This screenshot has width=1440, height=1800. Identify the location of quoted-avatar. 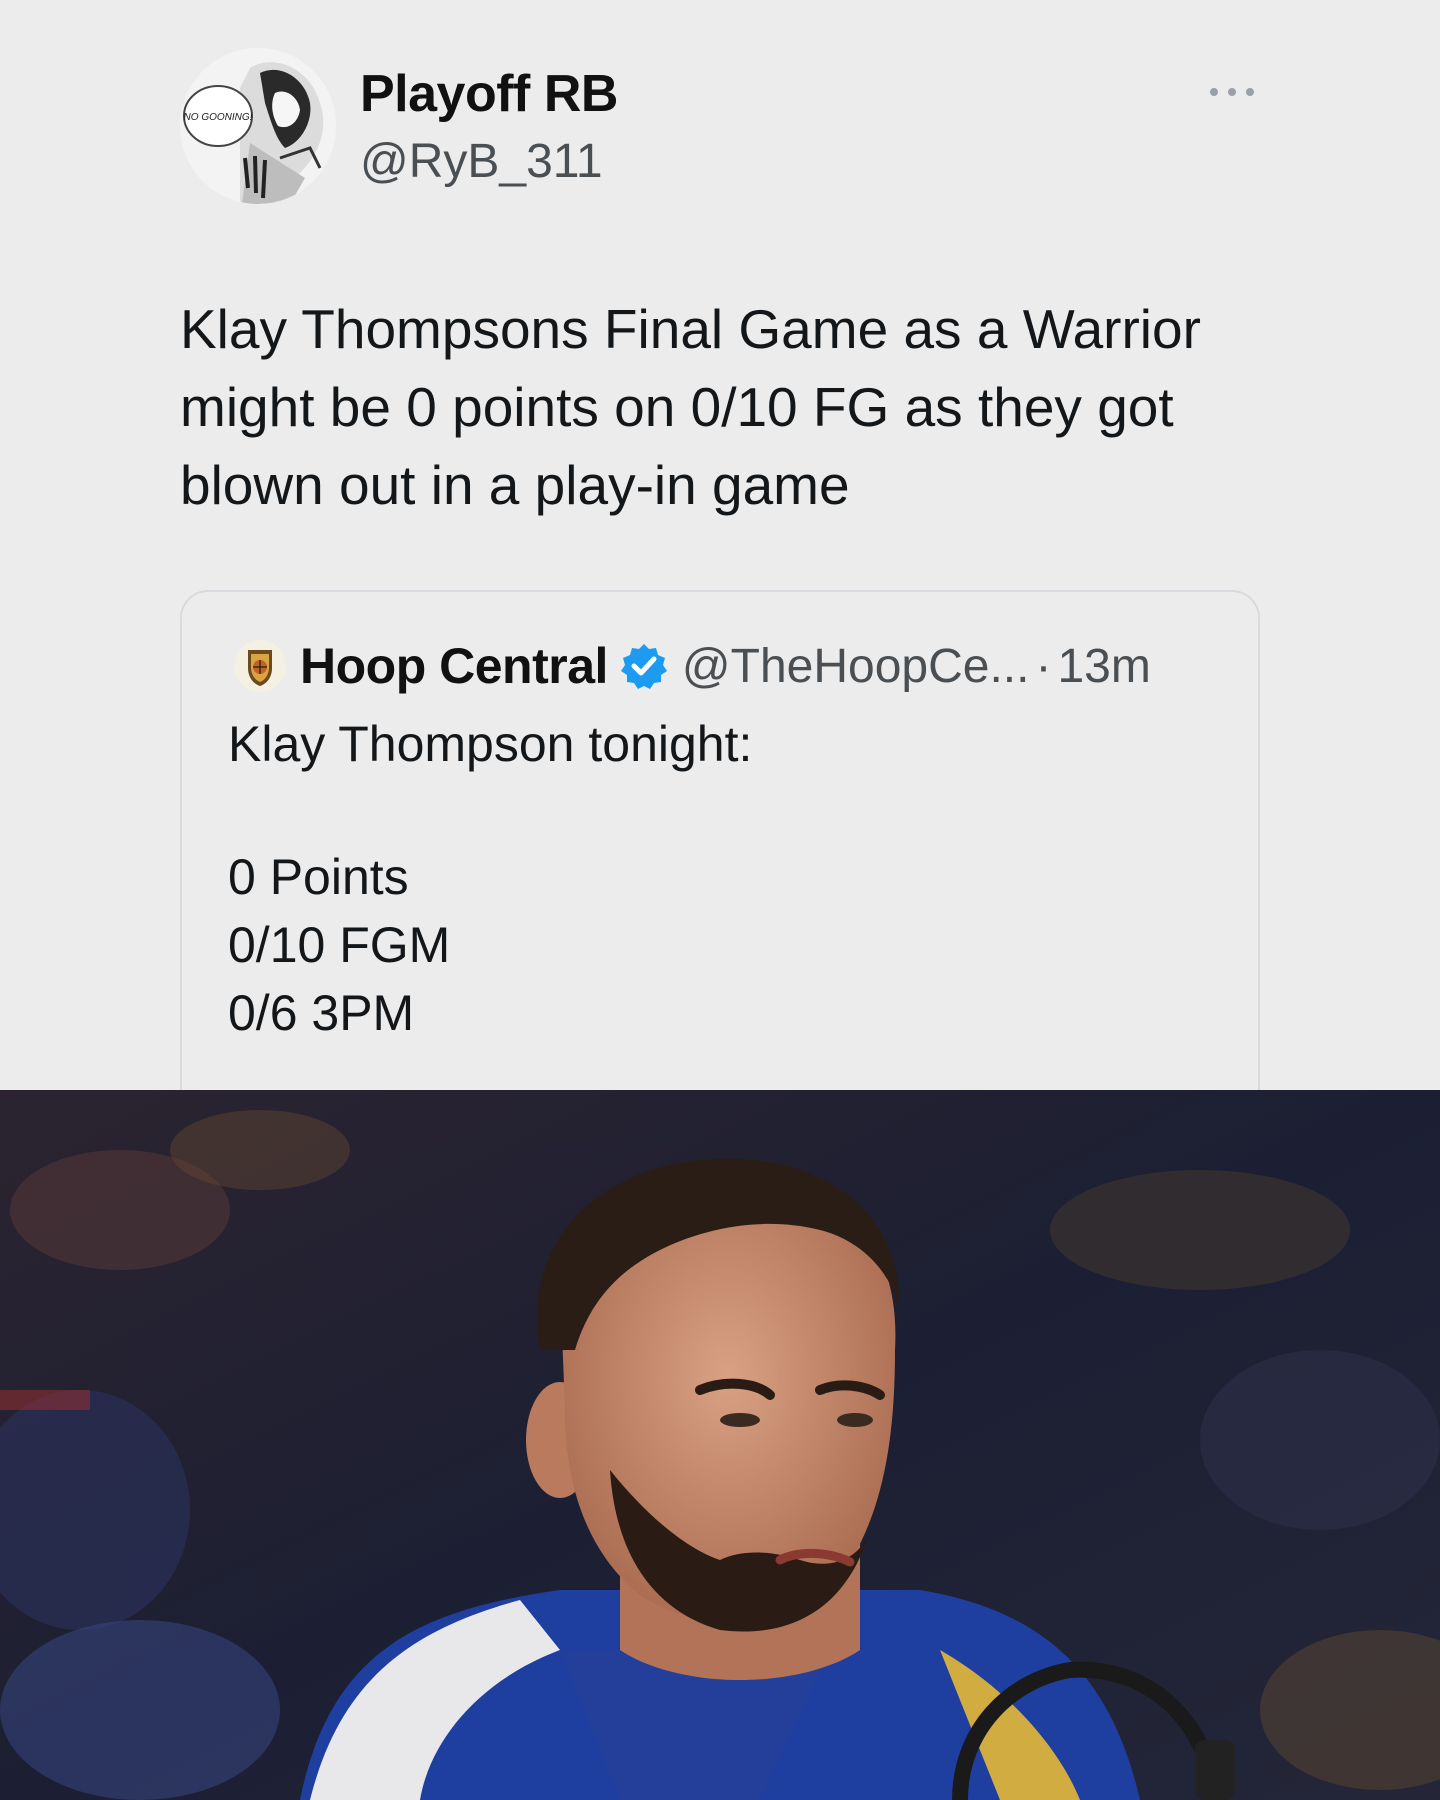
(260, 666).